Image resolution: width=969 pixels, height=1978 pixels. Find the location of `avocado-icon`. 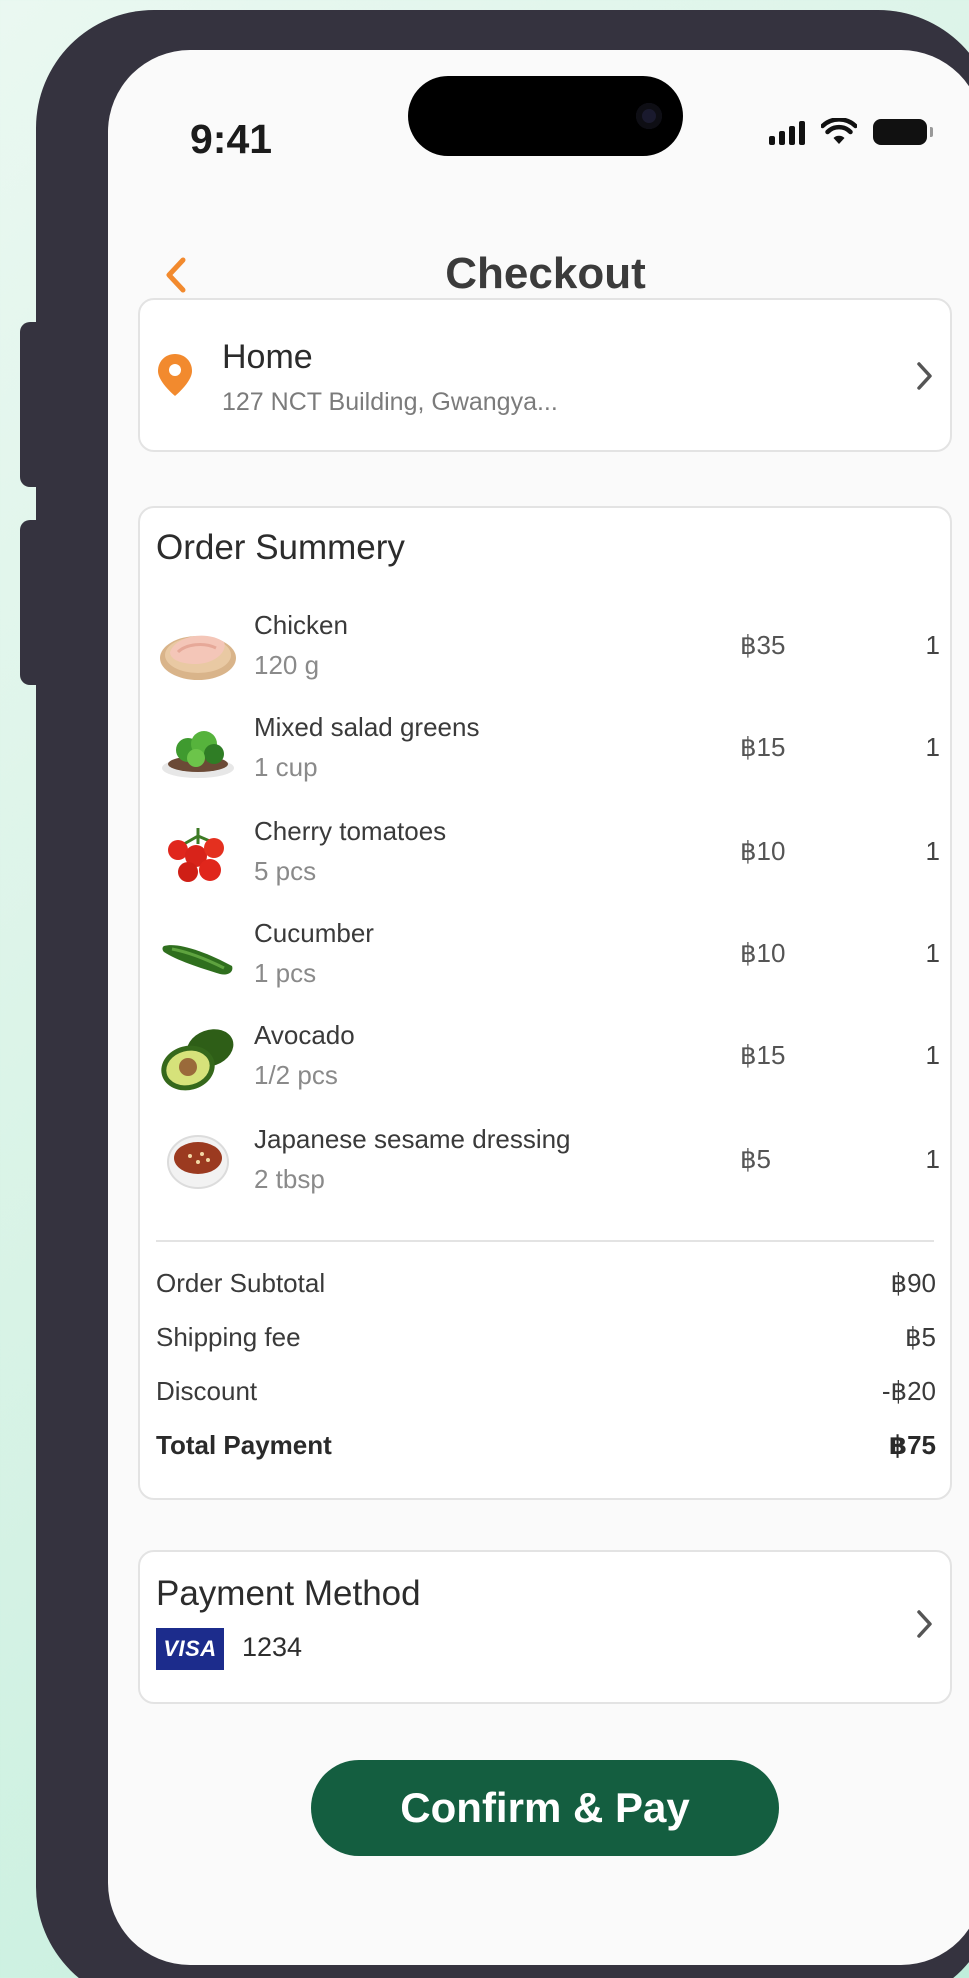

avocado-icon is located at coordinates (197, 1060).